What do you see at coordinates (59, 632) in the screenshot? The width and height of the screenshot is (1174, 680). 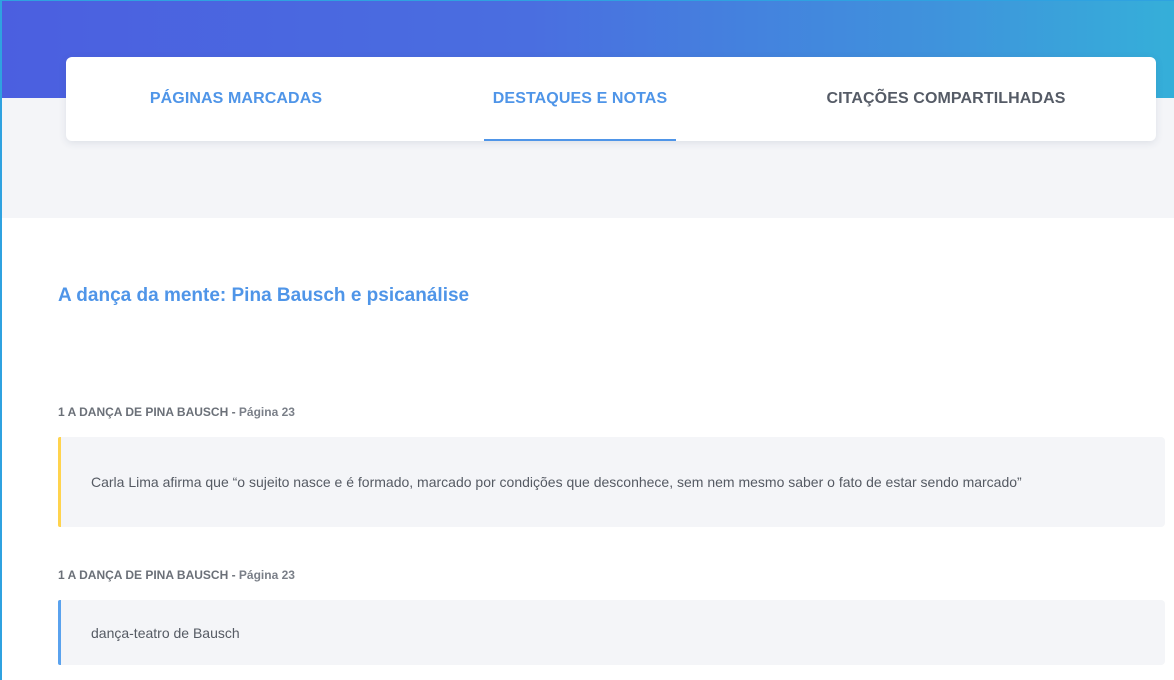 I see `note-color-stripe` at bounding box center [59, 632].